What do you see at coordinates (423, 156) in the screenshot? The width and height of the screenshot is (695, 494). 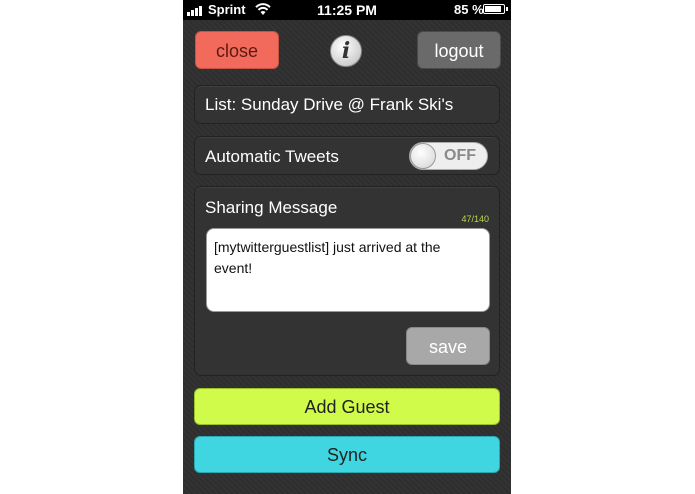 I see `toggle-knob` at bounding box center [423, 156].